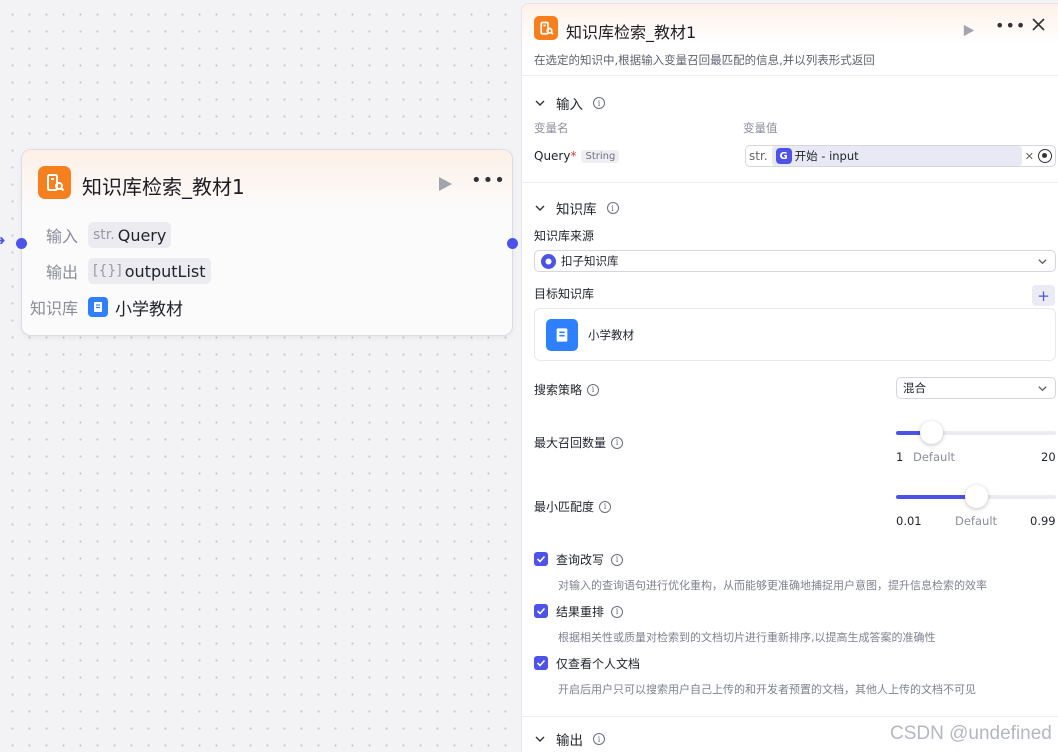  I want to click on output-section-title: 输出, so click(569, 741).